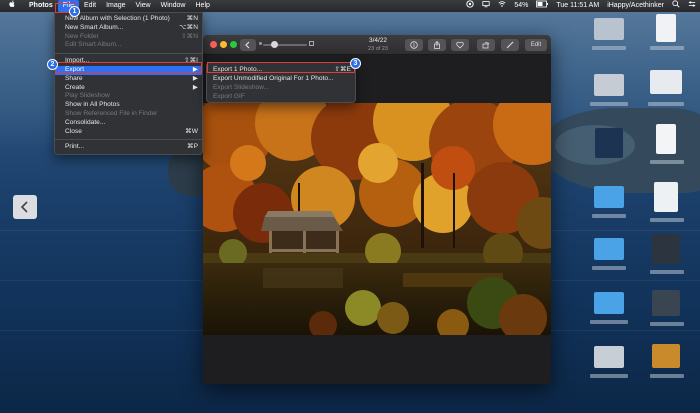 The image size is (700, 413). What do you see at coordinates (378, 49) in the screenshot?
I see `photo-count: 23 of 23` at bounding box center [378, 49].